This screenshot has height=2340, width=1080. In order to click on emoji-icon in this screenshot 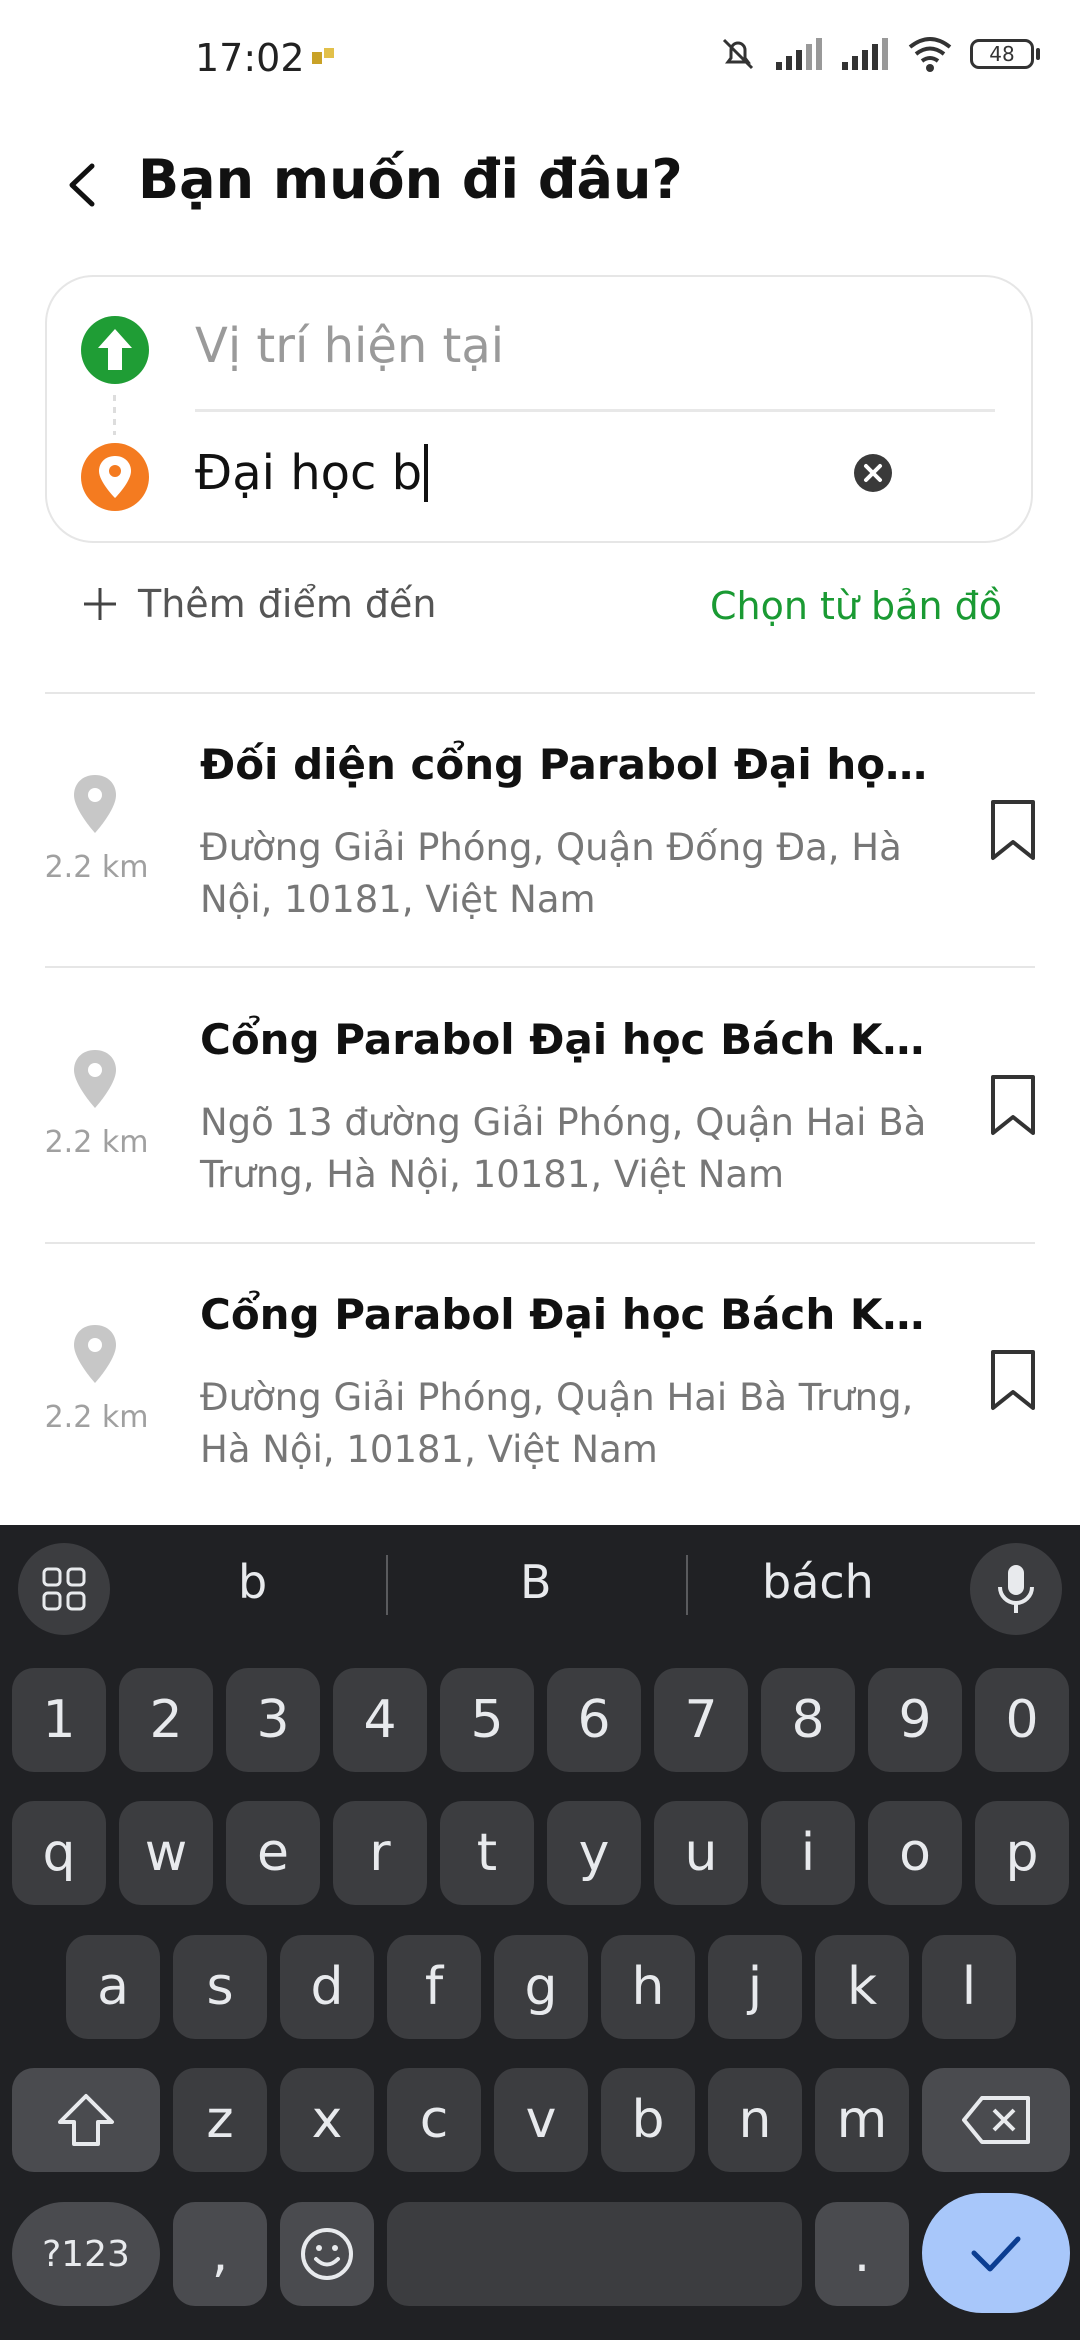, I will do `click(327, 2254)`.